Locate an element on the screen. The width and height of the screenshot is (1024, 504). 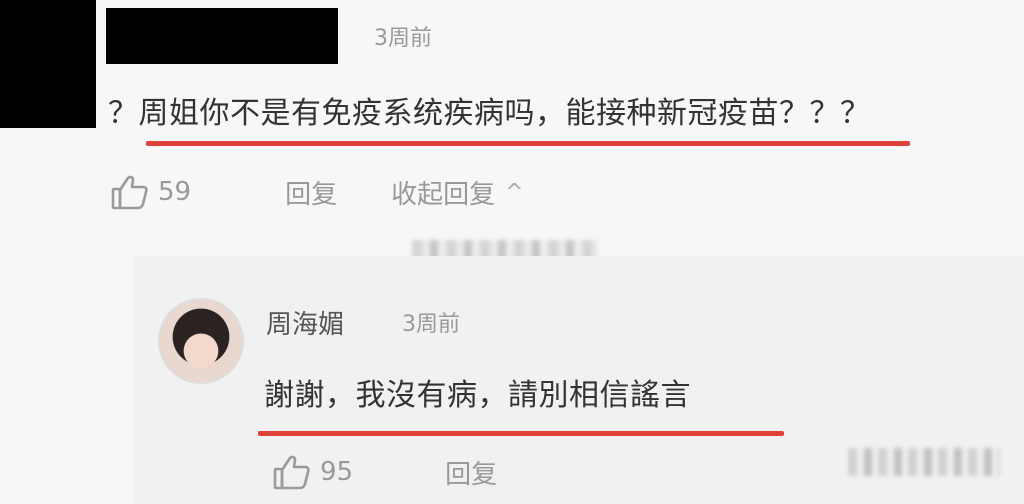
like-count: 59 is located at coordinates (175, 192).